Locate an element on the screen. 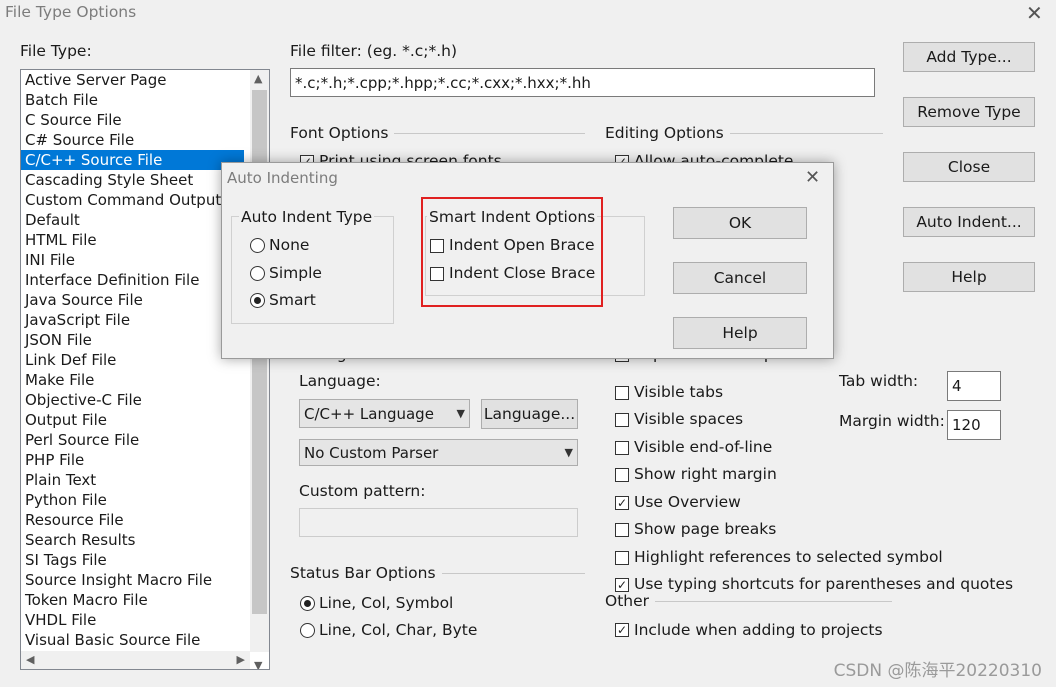 This screenshot has width=1056, height=687. scroll-up-icon: ▲ is located at coordinates (258, 78).